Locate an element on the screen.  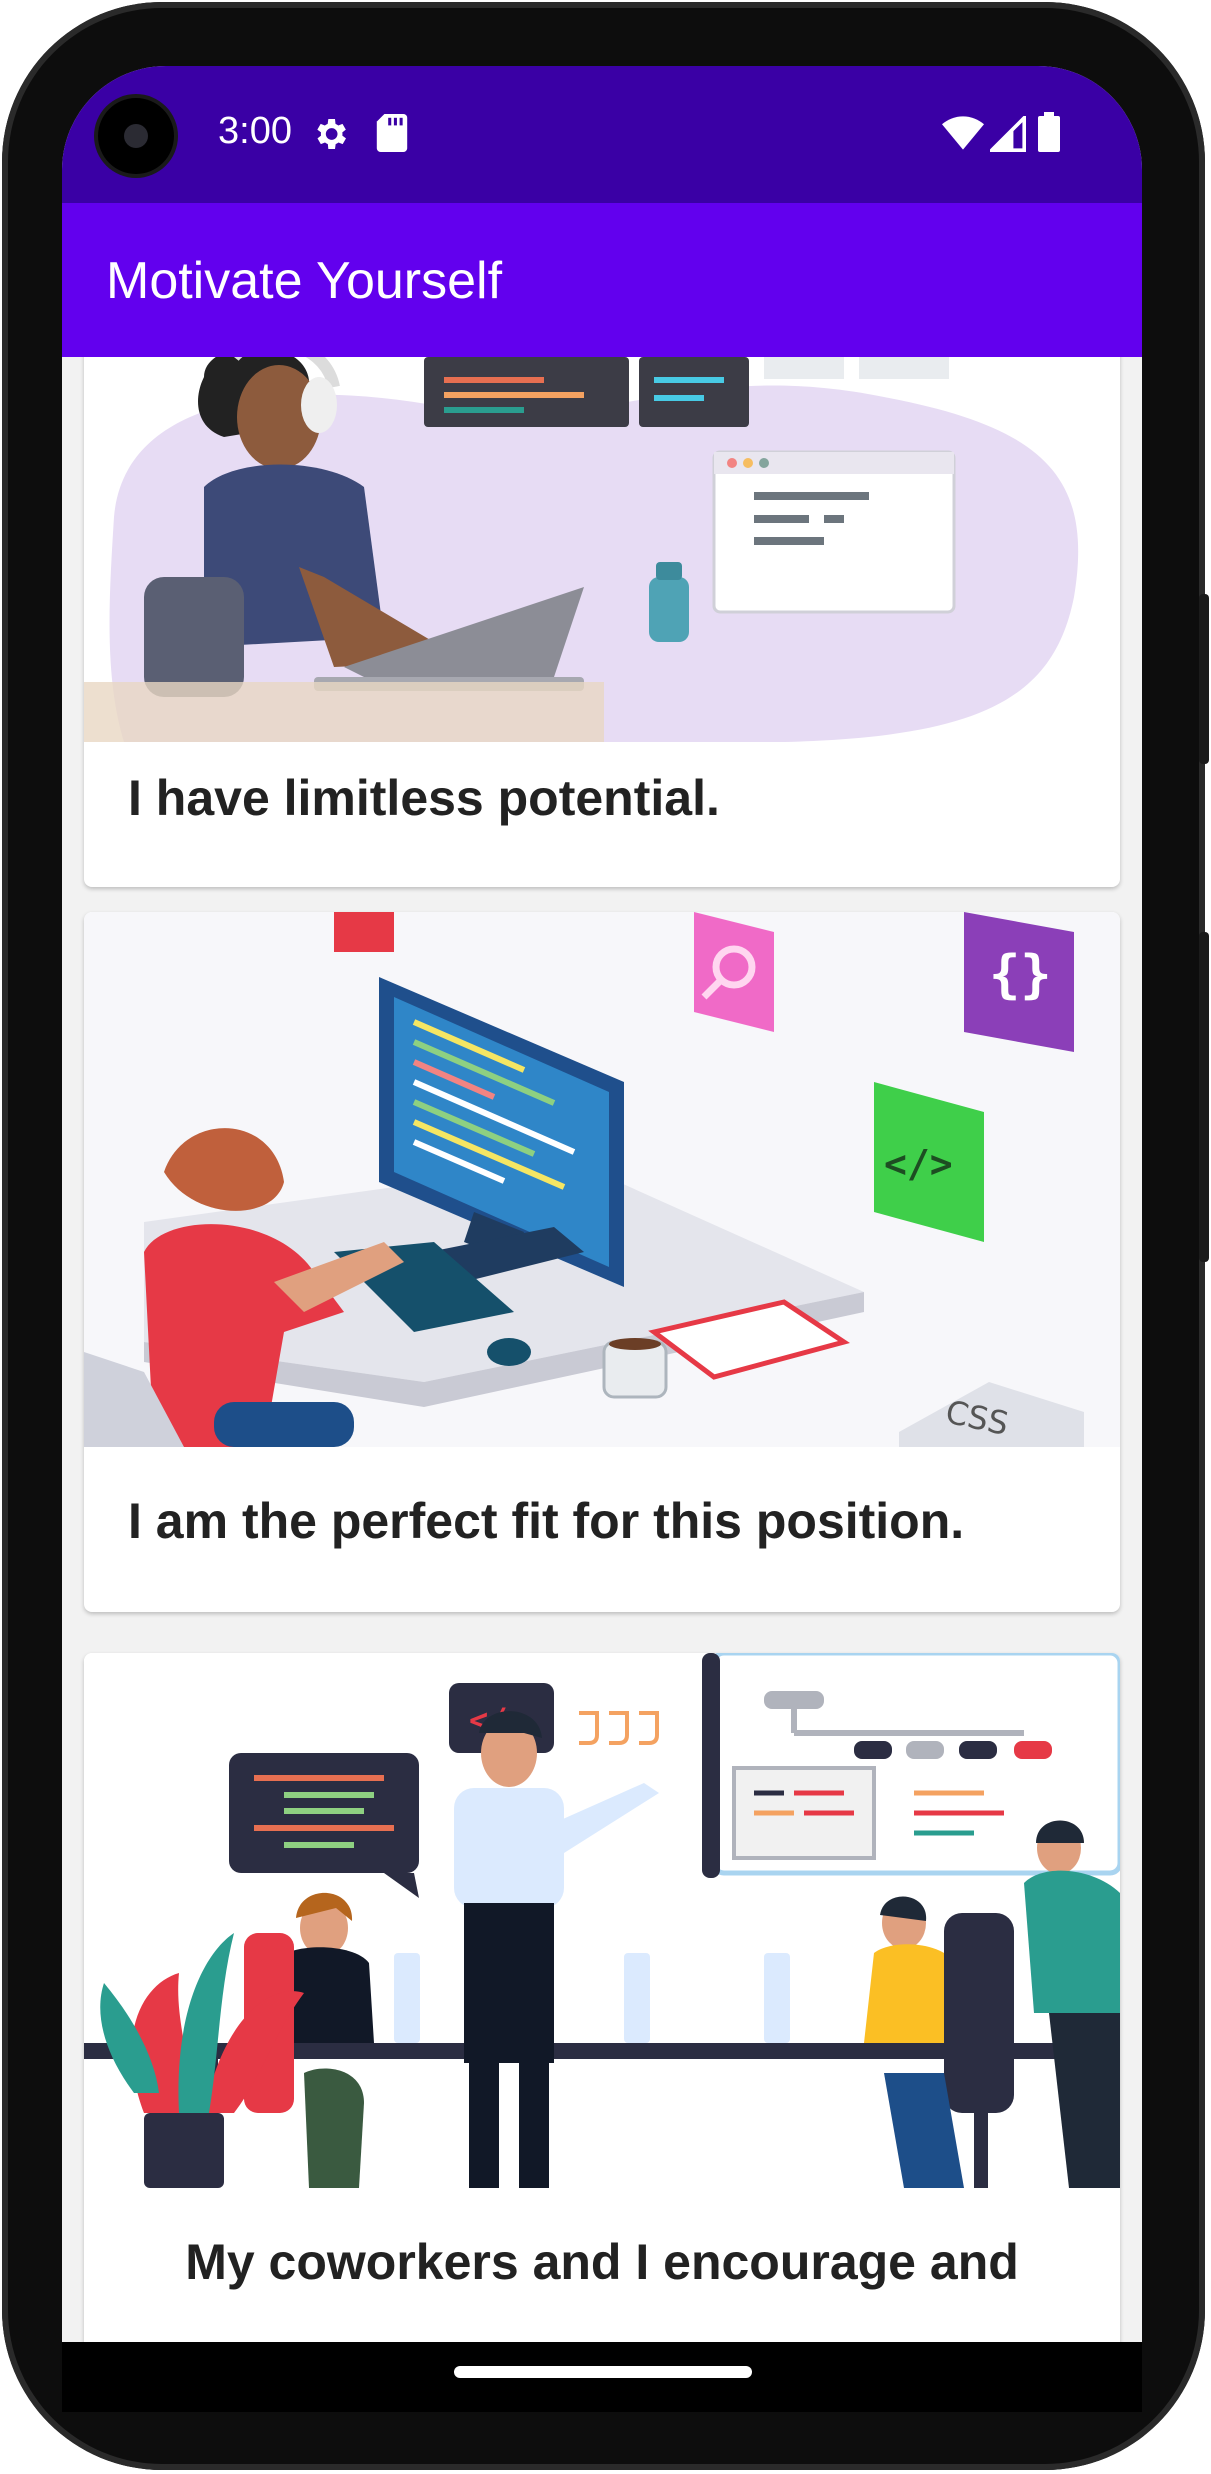
home-gesture-handle is located at coordinates (603, 2372).